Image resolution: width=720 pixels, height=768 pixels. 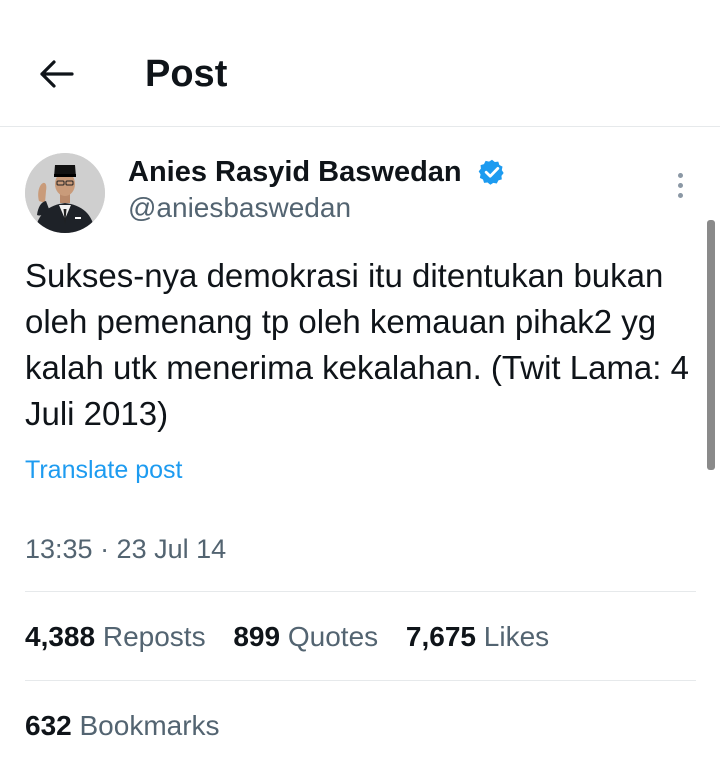 I want to click on back-button, so click(x=56, y=74).